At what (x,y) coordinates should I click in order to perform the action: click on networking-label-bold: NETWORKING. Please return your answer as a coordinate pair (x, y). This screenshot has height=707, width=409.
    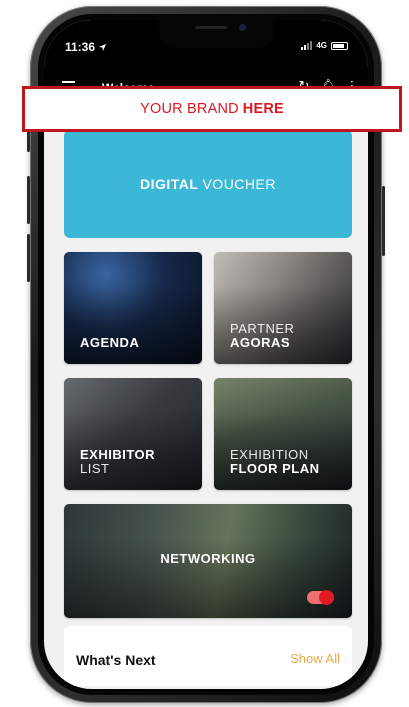
    Looking at the image, I should click on (208, 558).